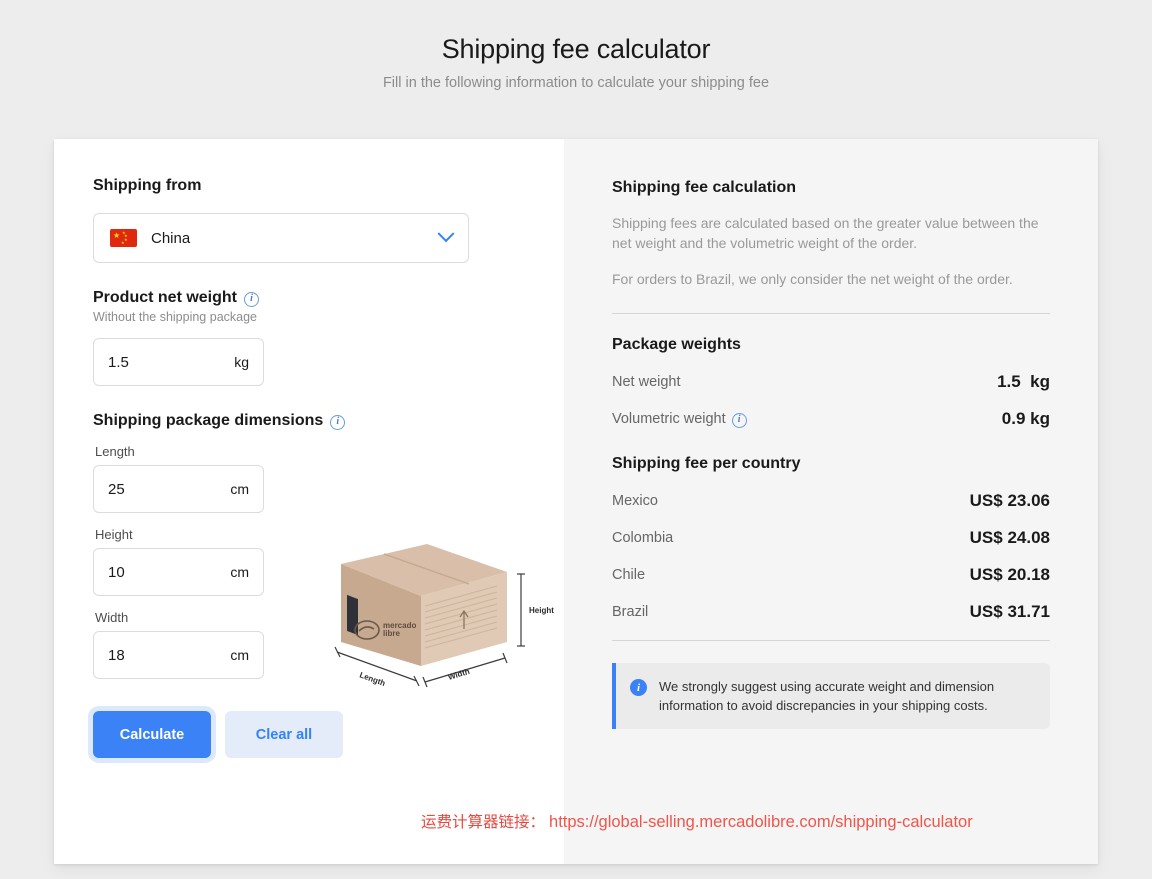 This screenshot has width=1152, height=879. What do you see at coordinates (635, 501) in the screenshot?
I see `fee-country-mexico: Mexico` at bounding box center [635, 501].